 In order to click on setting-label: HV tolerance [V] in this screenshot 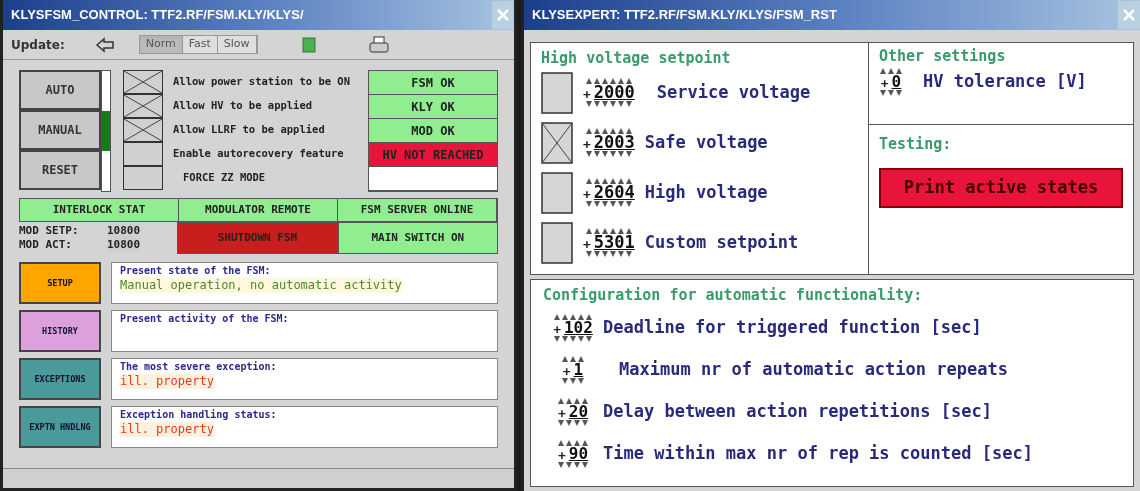, I will do `click(1005, 81)`.